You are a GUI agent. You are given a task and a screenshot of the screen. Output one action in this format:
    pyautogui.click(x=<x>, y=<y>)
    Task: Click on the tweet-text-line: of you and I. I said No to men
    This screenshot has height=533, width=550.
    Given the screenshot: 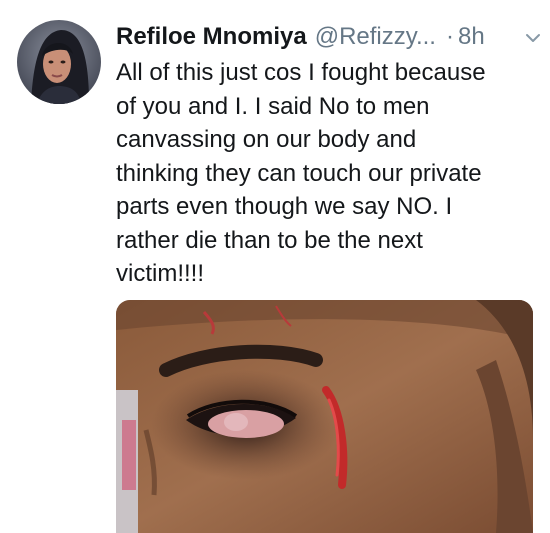 What is the action you would take?
    pyautogui.click(x=273, y=106)
    